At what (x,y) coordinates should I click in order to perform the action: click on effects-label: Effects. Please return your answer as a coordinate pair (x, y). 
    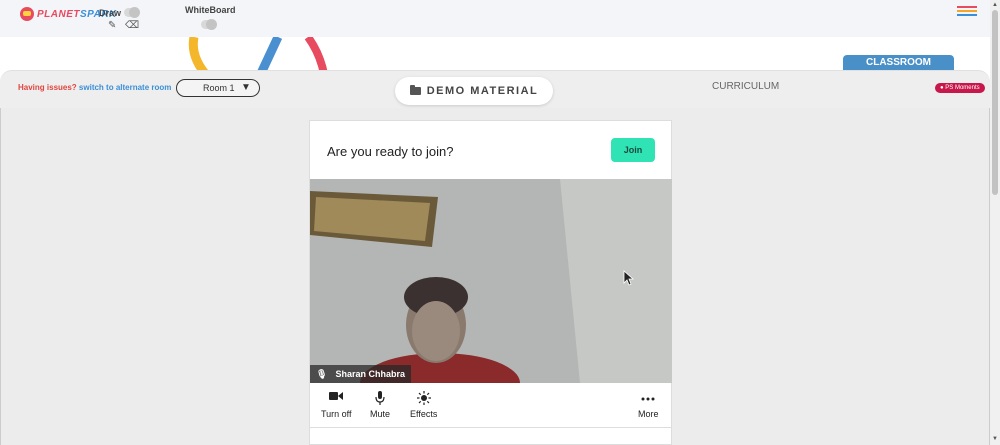
    Looking at the image, I should click on (424, 414).